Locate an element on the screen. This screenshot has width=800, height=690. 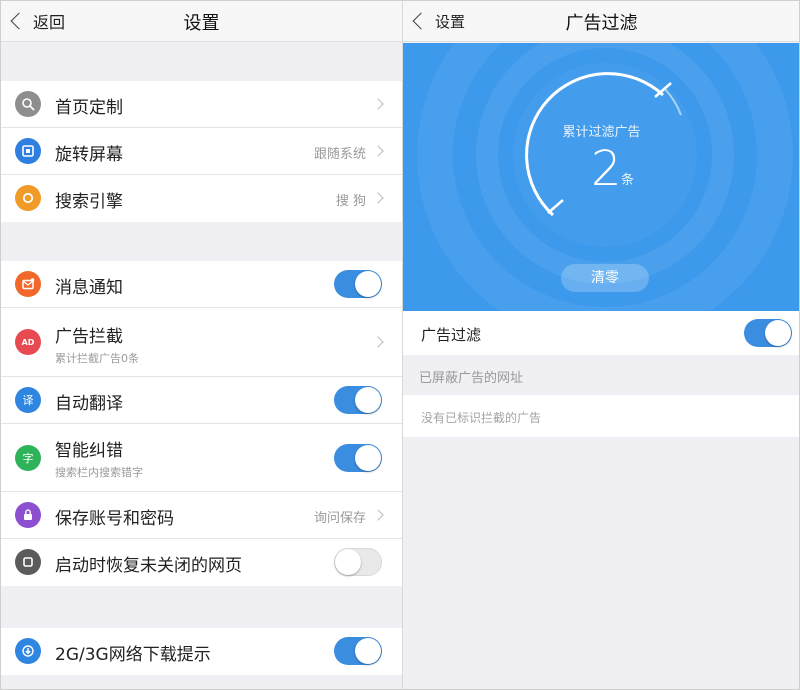
settings-item-download-hint: 2G/3G网络下载提示 is located at coordinates (201, 651).